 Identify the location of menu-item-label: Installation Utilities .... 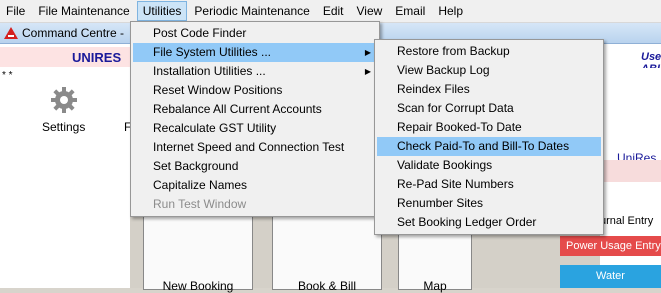
(209, 71).